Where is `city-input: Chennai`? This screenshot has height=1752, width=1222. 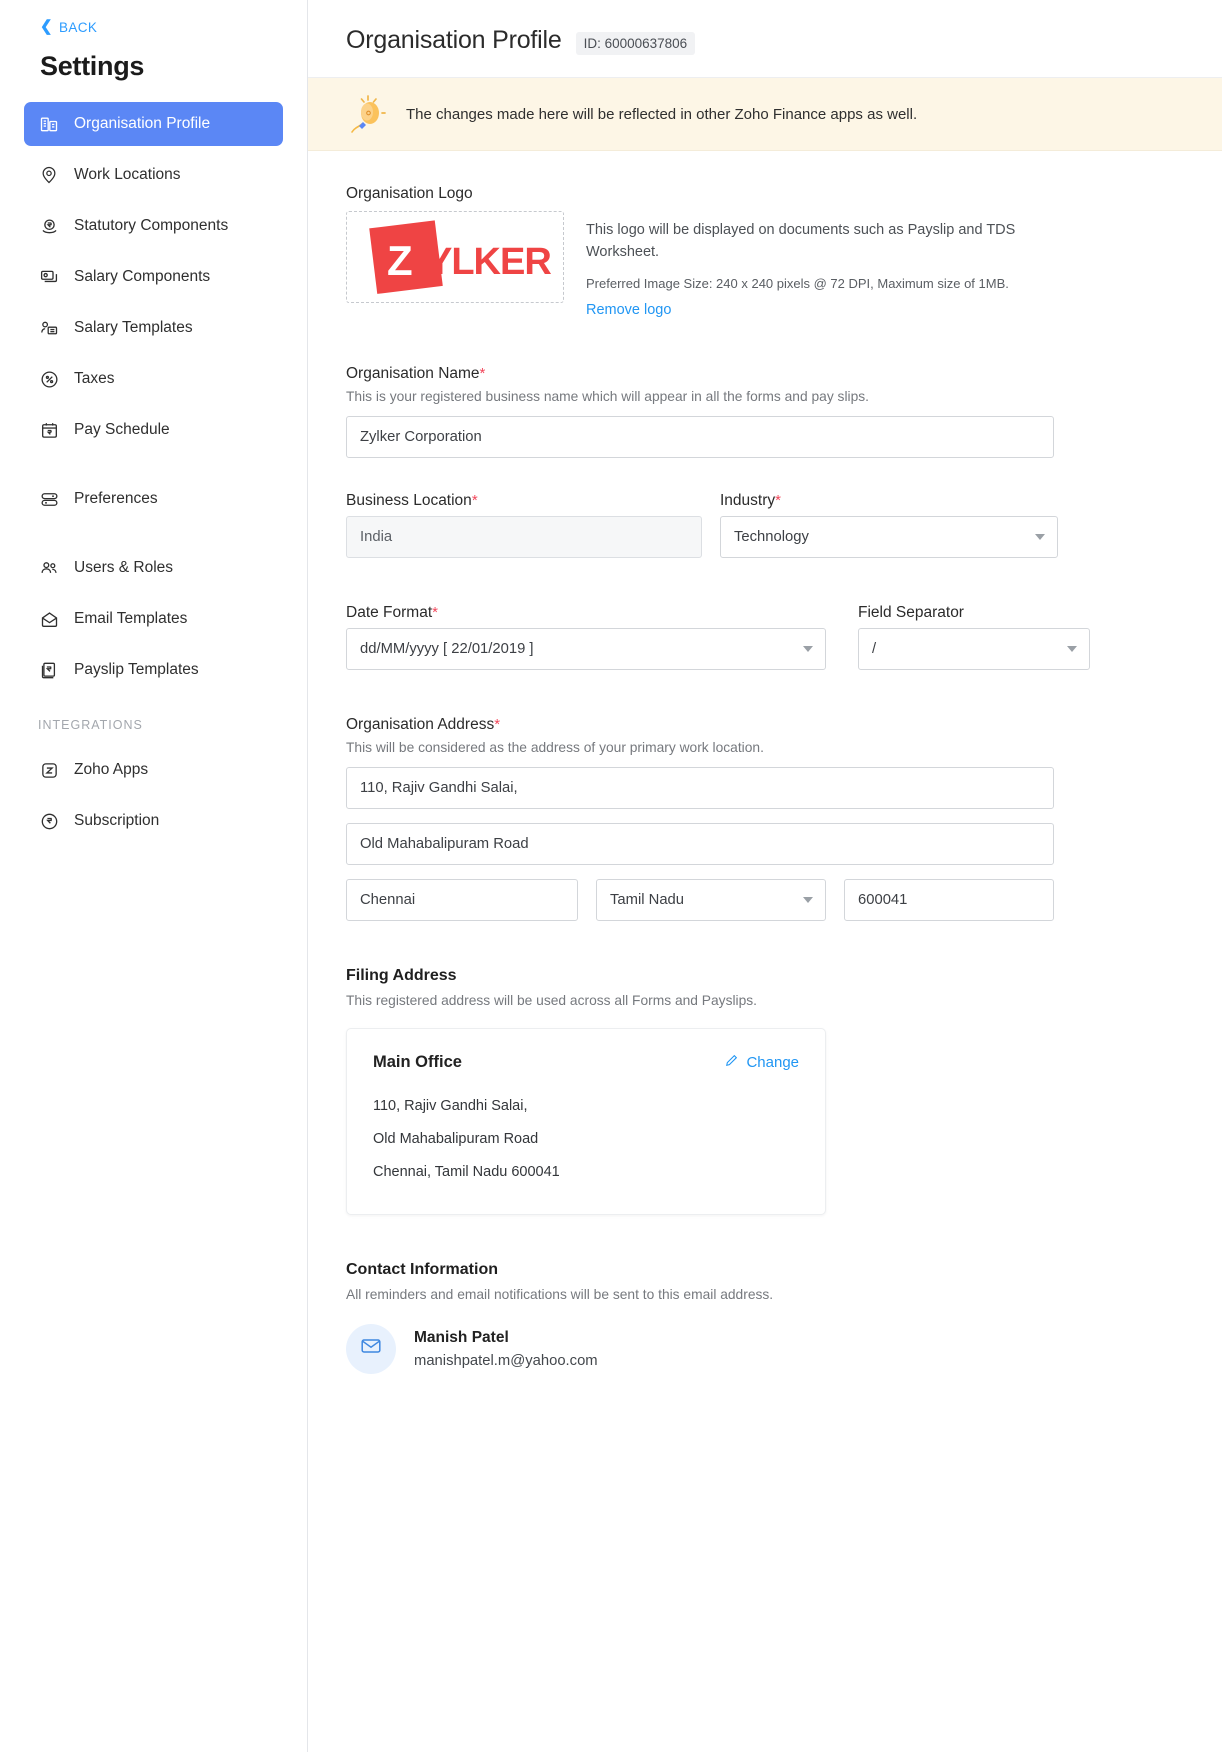
city-input: Chennai is located at coordinates (462, 899).